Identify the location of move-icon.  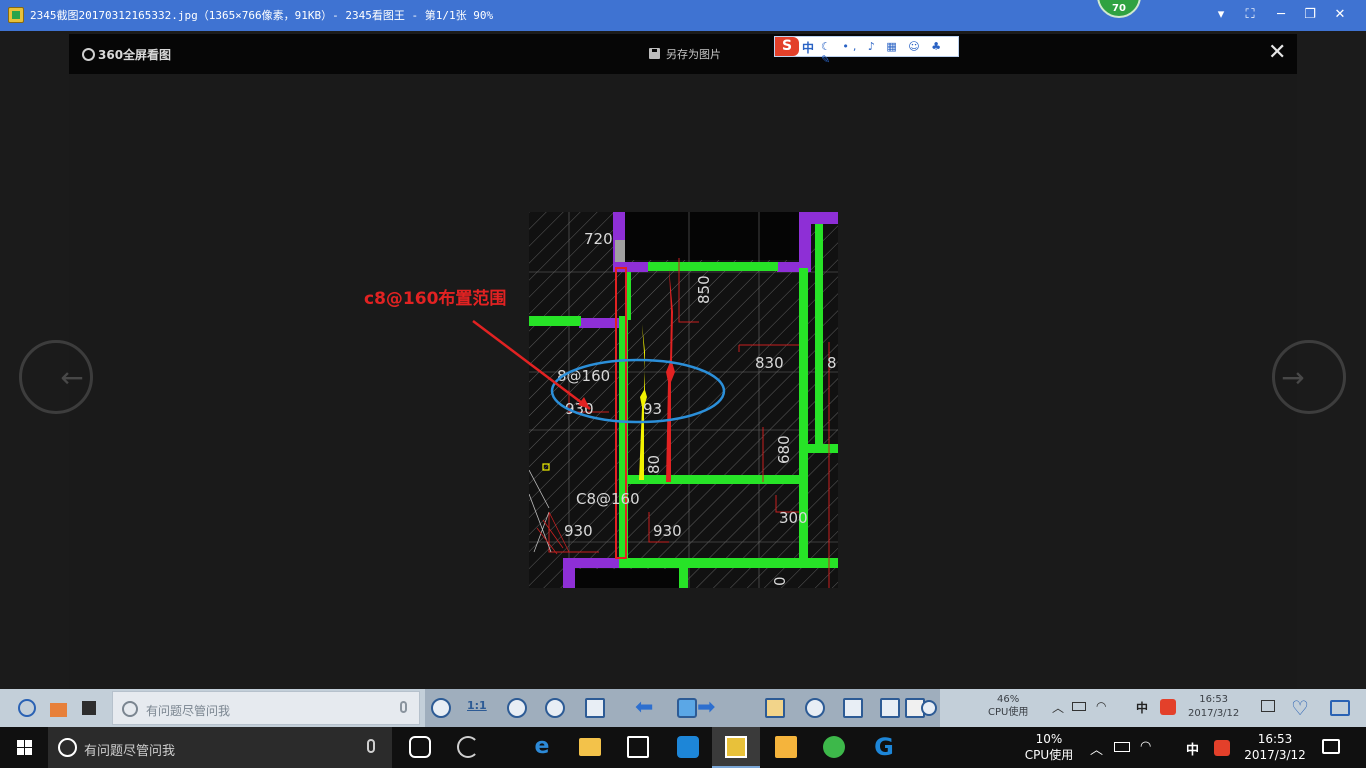
(687, 708).